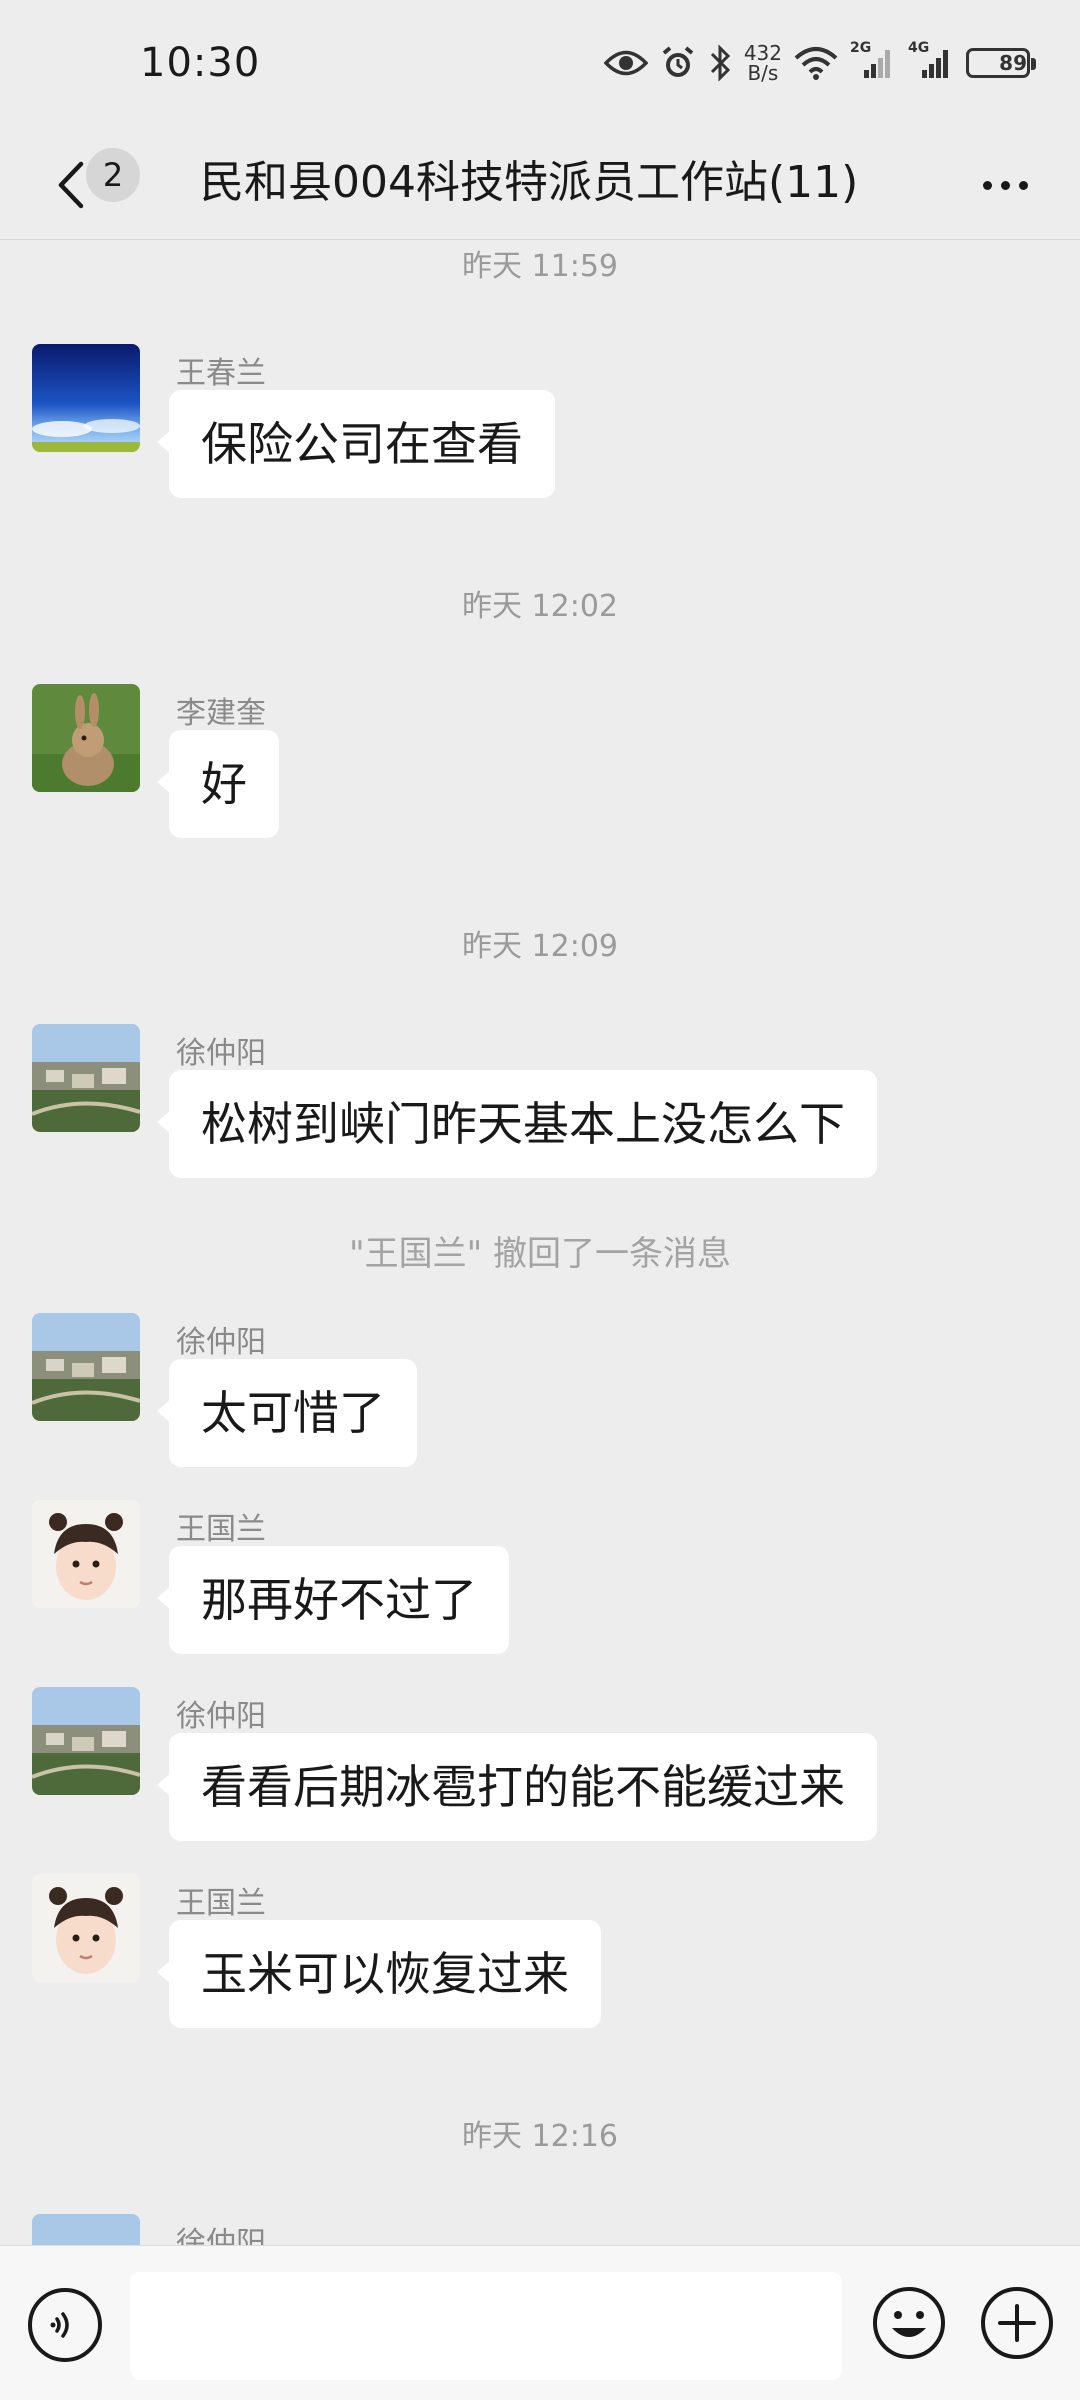 This screenshot has width=1080, height=2400. I want to click on unread-count-badge: 2, so click(113, 175).